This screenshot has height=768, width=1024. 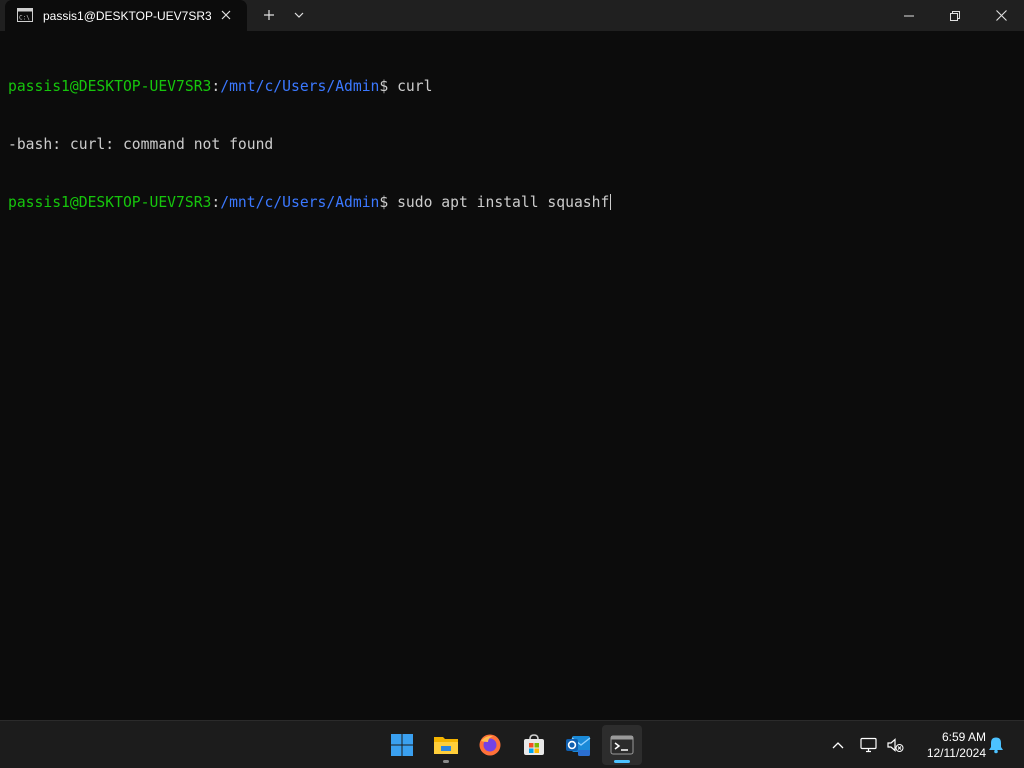 I want to click on microsoft-store-icon, so click(x=534, y=744).